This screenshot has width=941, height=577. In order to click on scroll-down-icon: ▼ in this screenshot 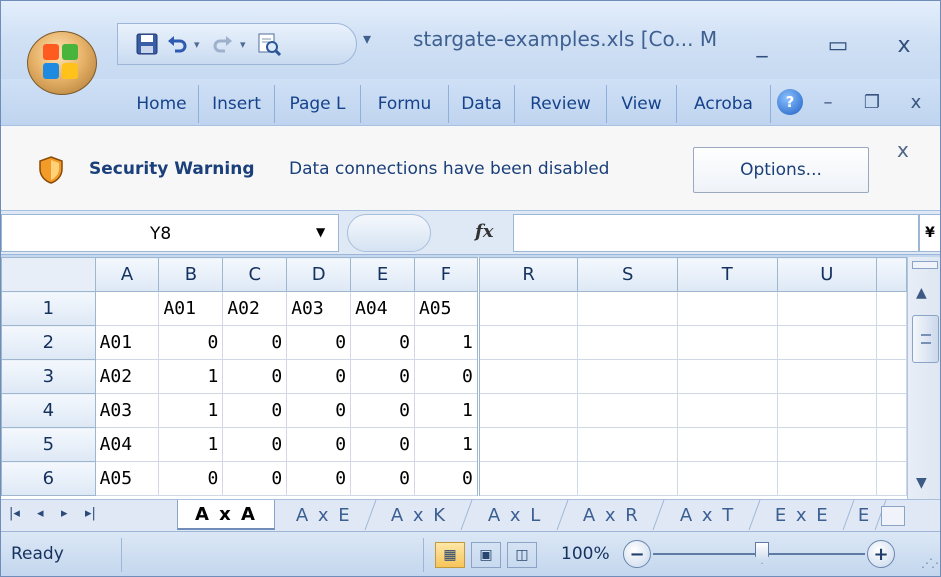, I will do `click(921, 483)`.